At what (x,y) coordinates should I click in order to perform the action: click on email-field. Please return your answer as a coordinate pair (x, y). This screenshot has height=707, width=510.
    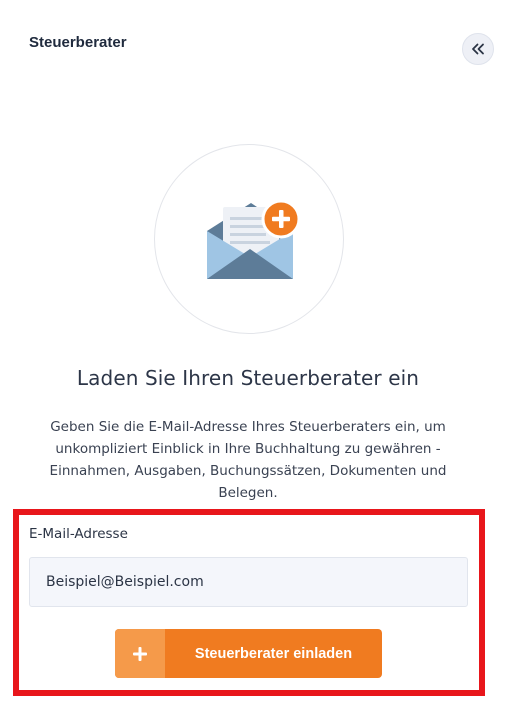
    Looking at the image, I should click on (248, 582).